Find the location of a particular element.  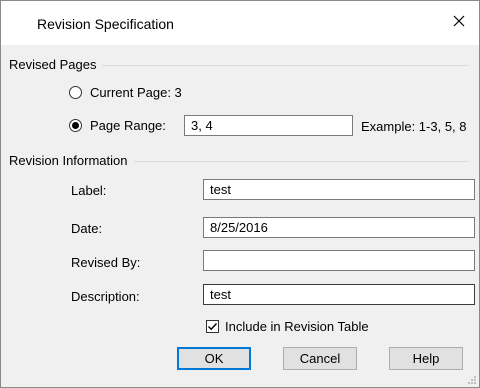

label-field-label: Label: is located at coordinates (89, 190).